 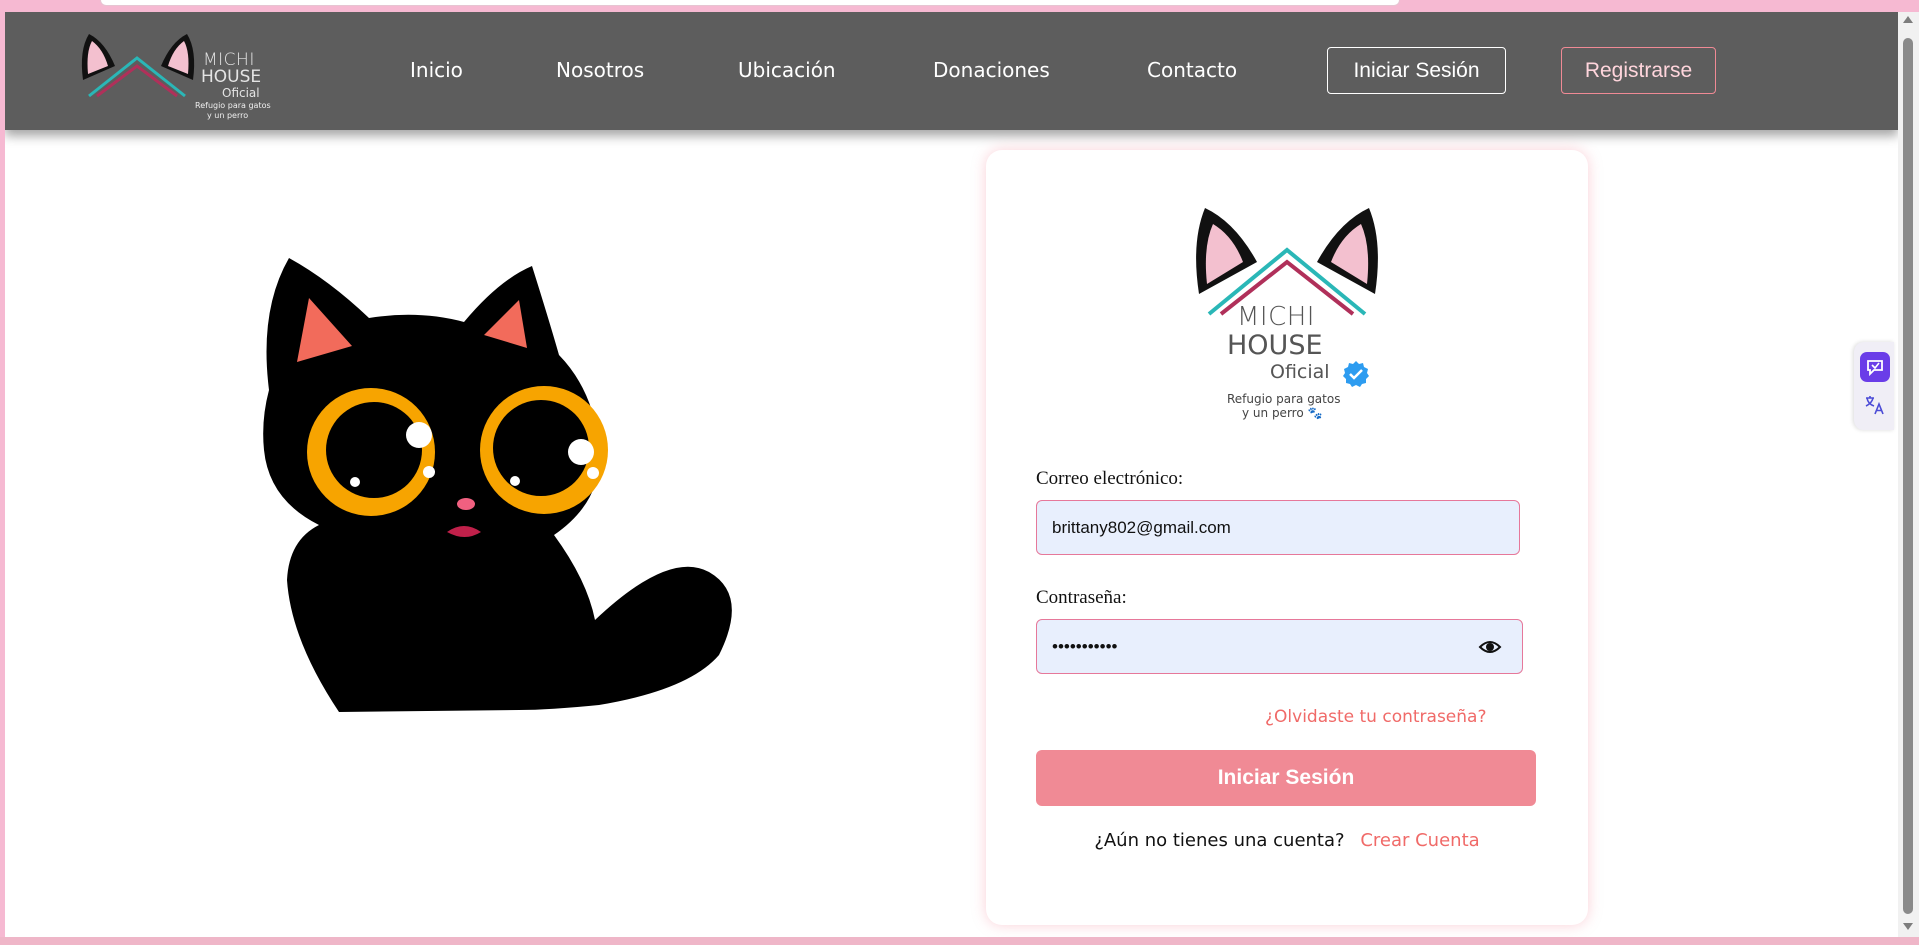 What do you see at coordinates (1276, 317) in the screenshot?
I see `card-logo-line1: MICHI` at bounding box center [1276, 317].